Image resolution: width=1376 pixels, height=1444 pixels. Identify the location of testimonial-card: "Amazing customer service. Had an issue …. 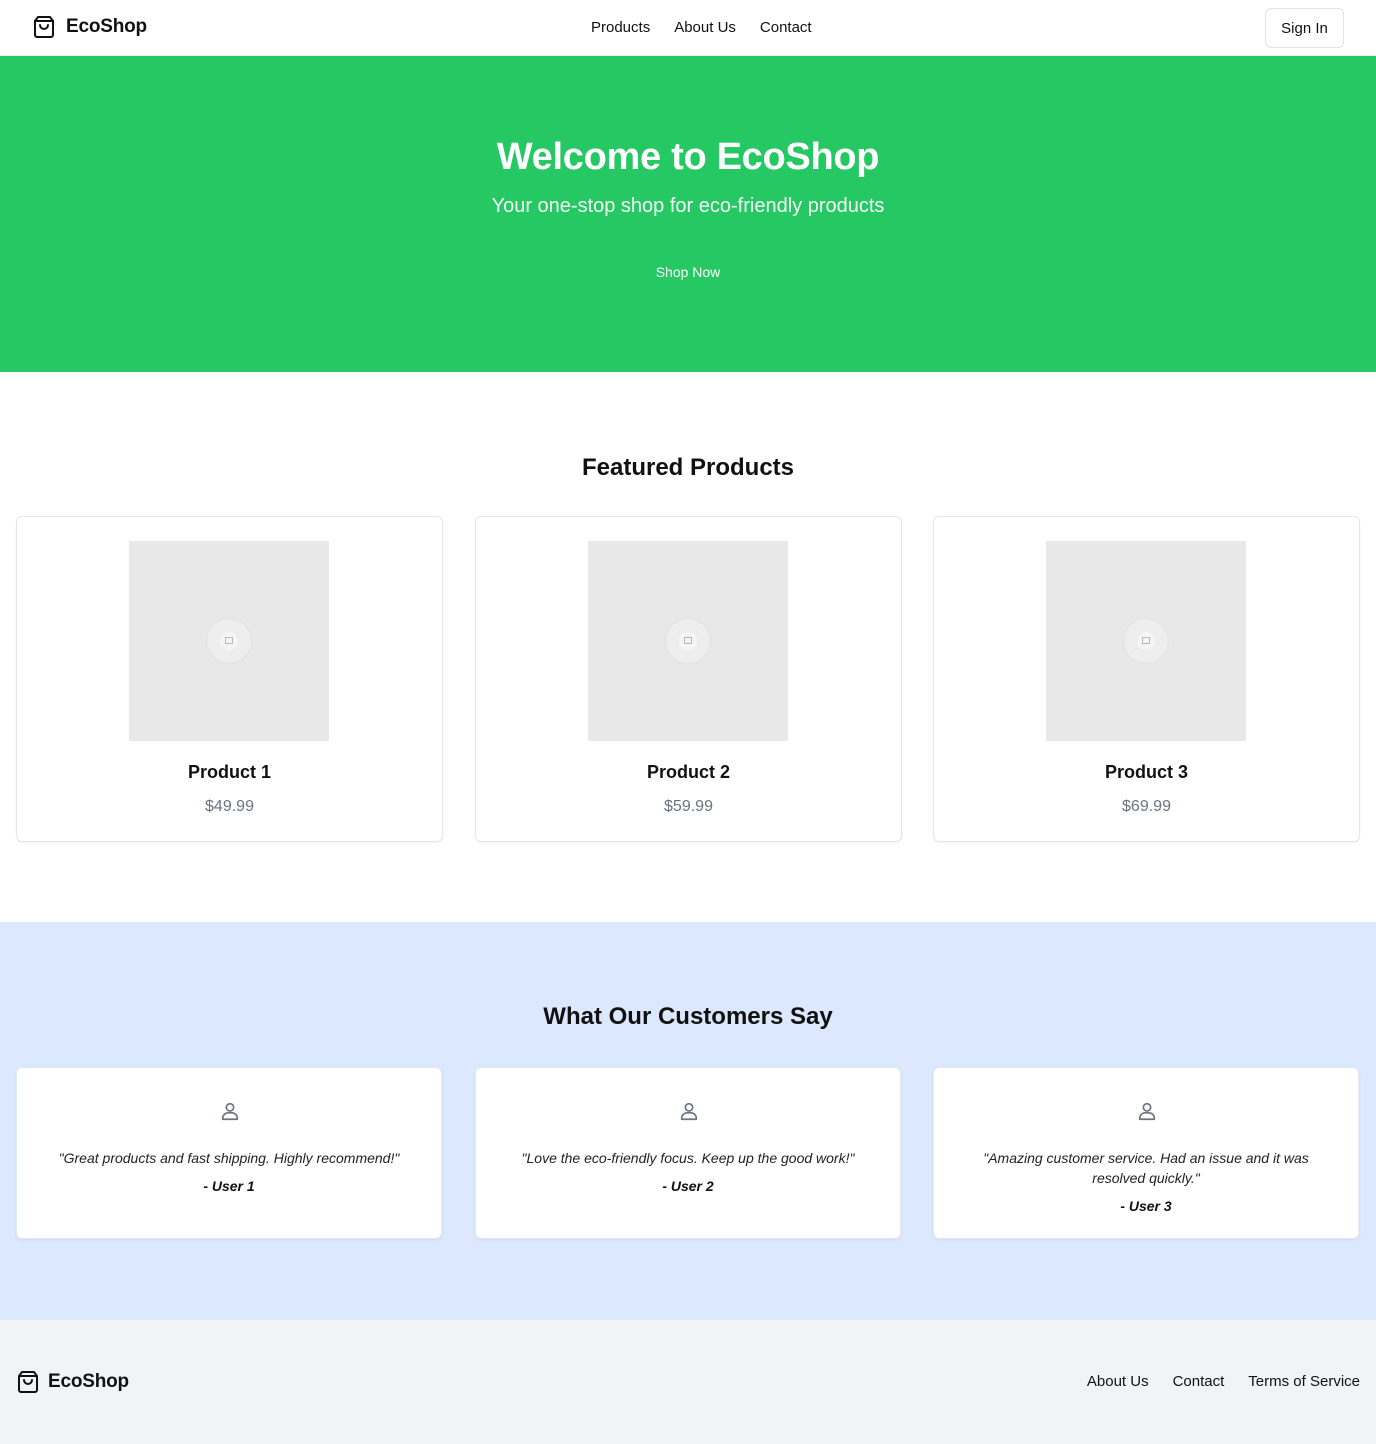
(1146, 1153).